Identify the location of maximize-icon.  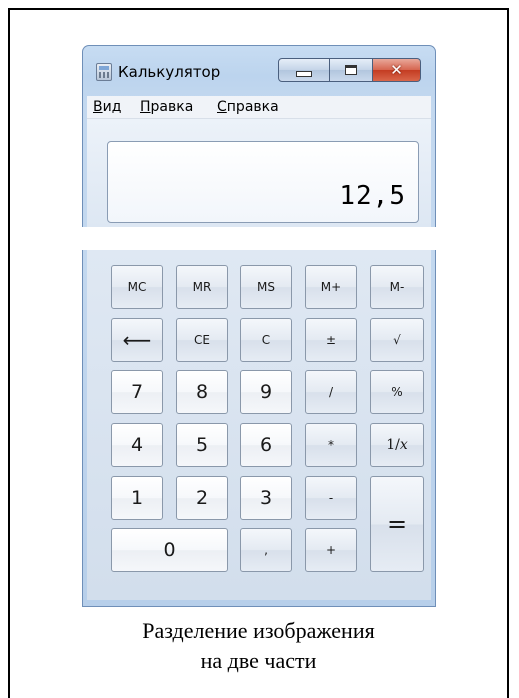
(351, 70).